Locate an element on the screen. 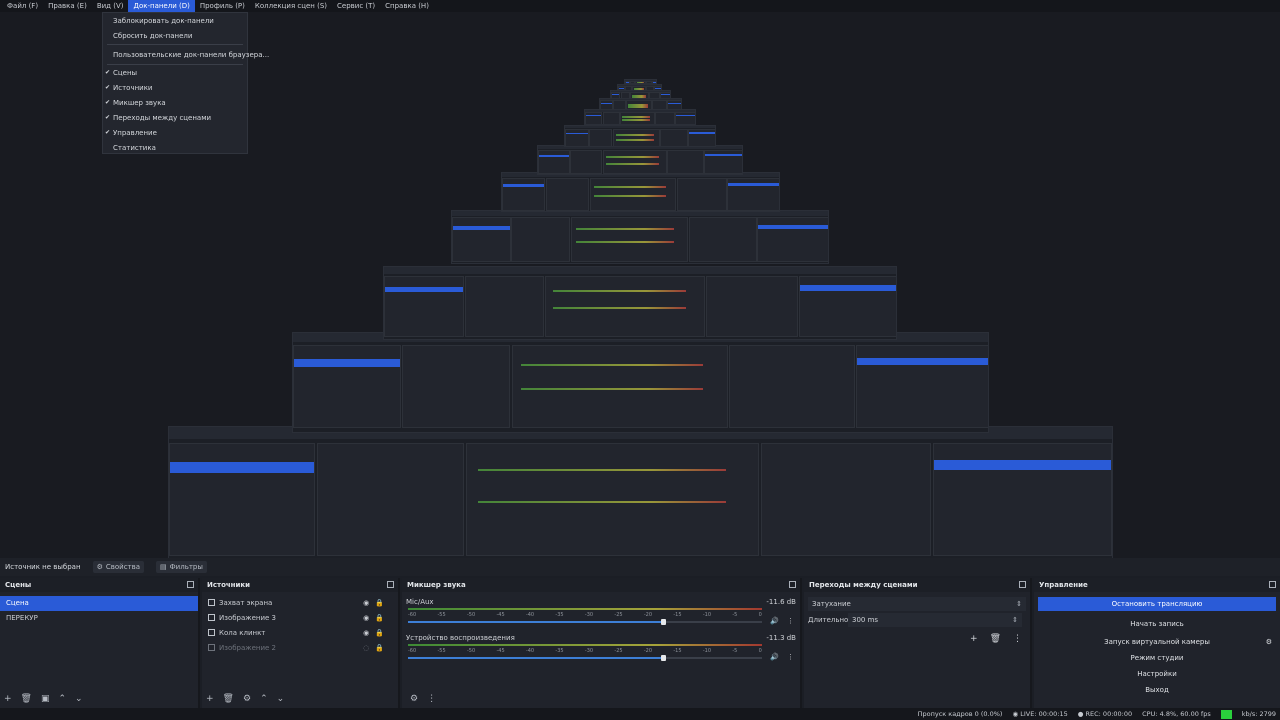  properties-button: ⚙ Свойства is located at coordinates (118, 567).